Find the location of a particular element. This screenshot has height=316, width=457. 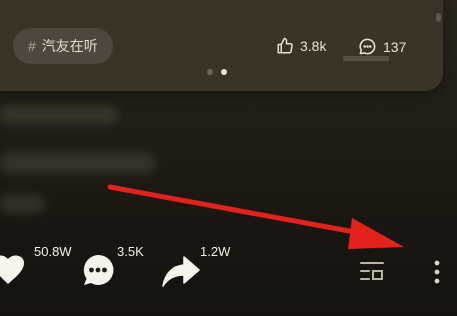

carousel-dot is located at coordinates (210, 72).